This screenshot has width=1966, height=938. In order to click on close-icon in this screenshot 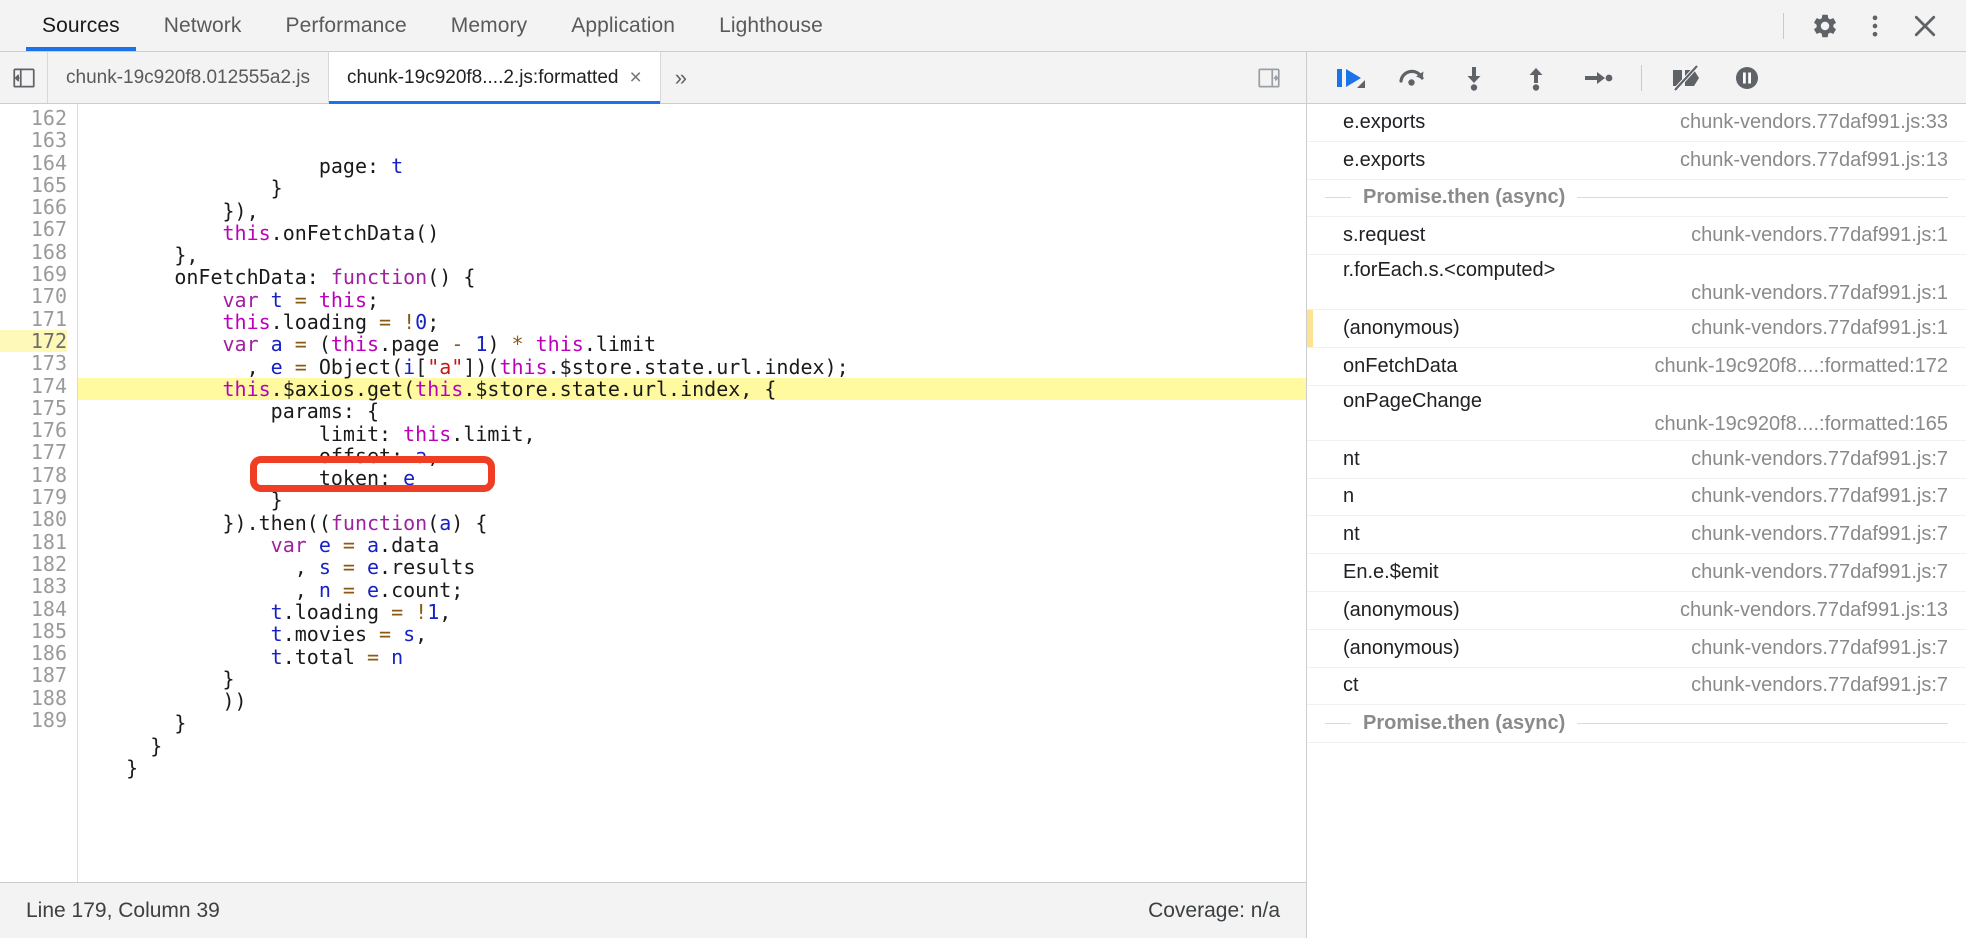, I will do `click(1925, 26)`.